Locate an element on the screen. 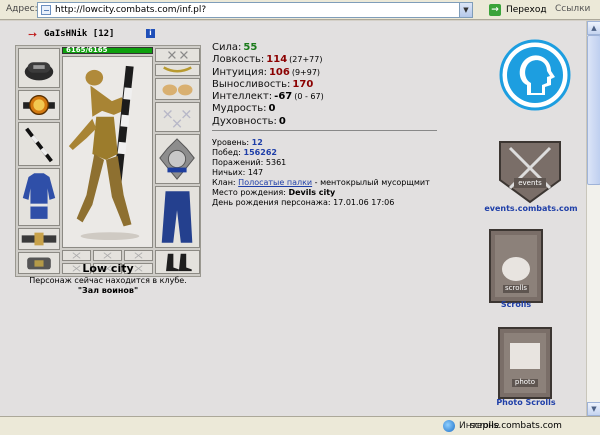  jacket-icon is located at coordinates (39, 196).